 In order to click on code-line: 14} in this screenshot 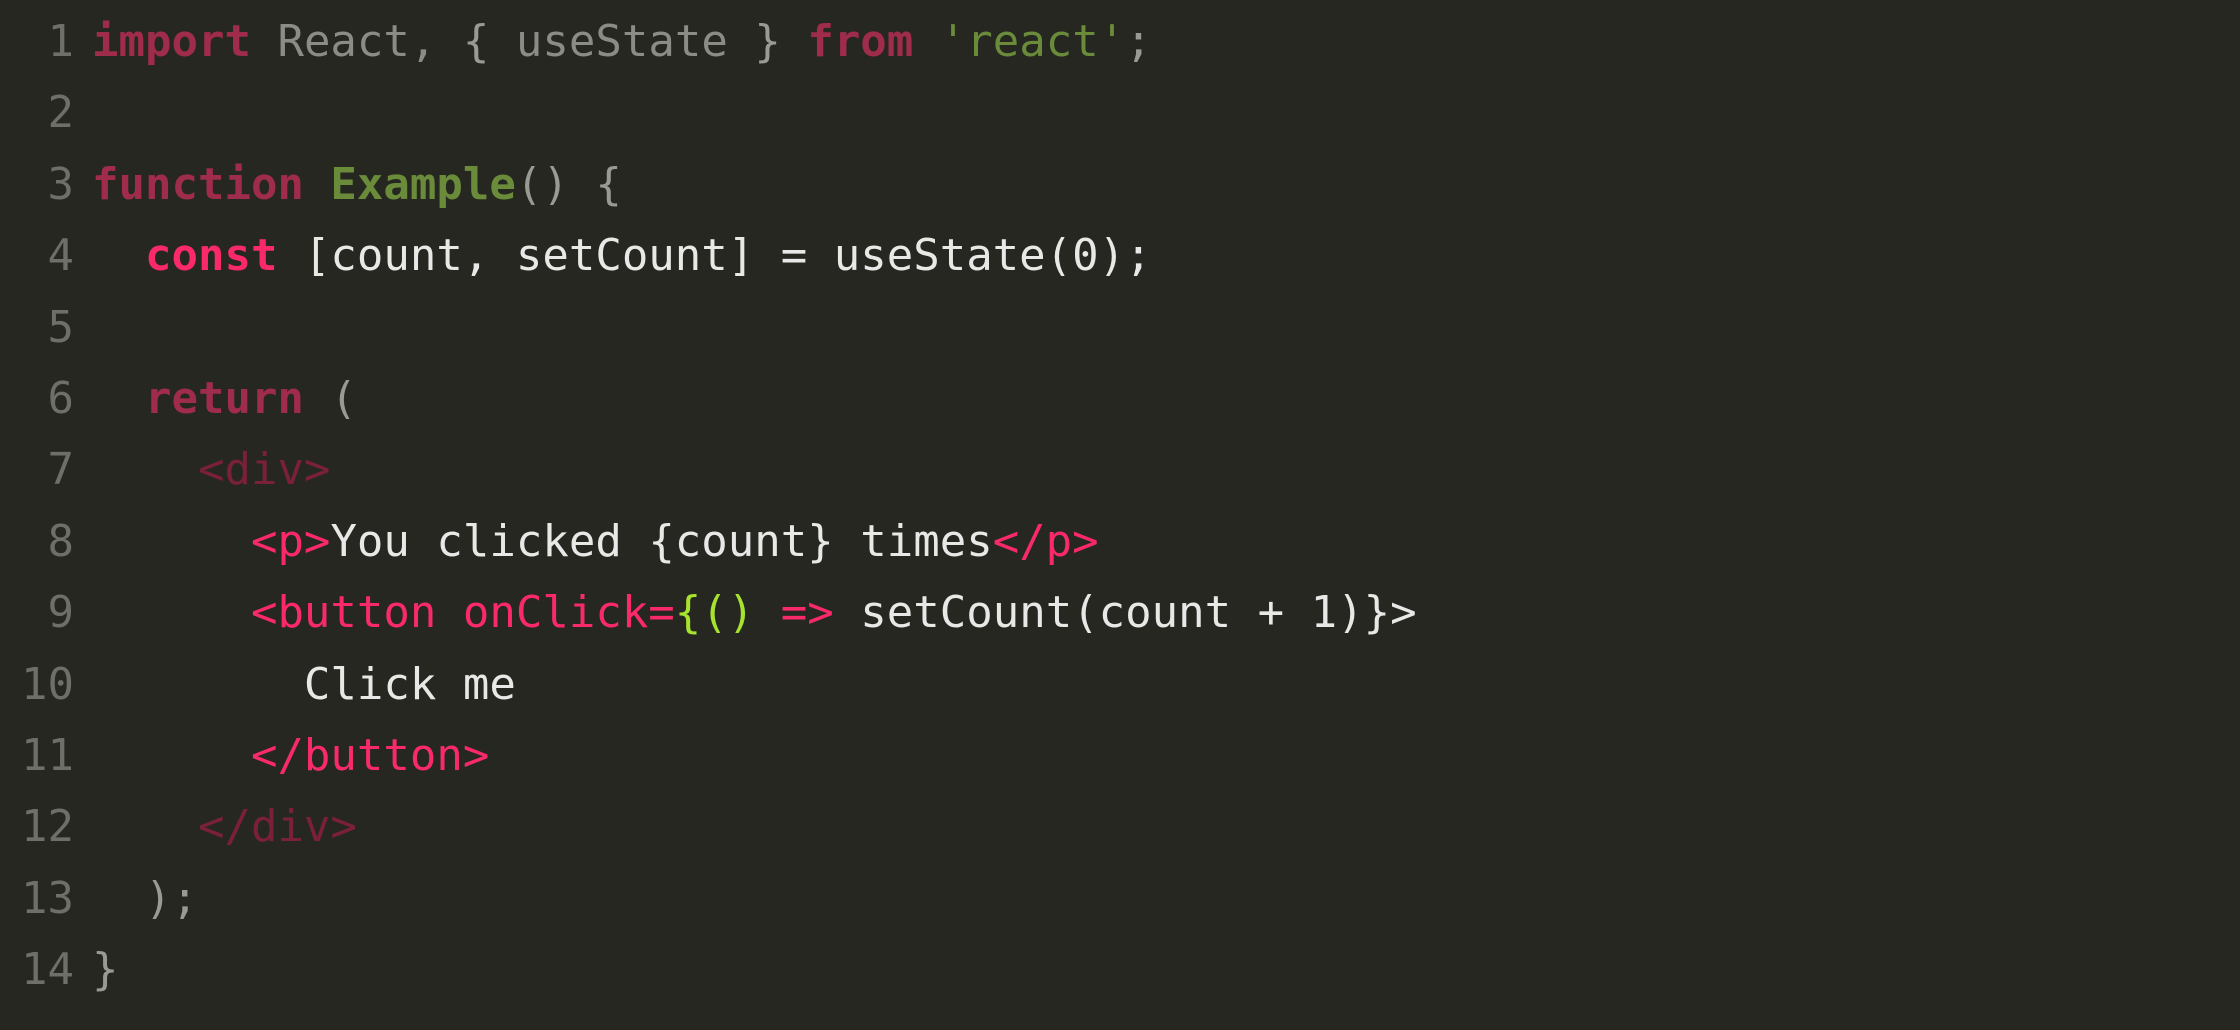, I will do `click(1120, 969)`.